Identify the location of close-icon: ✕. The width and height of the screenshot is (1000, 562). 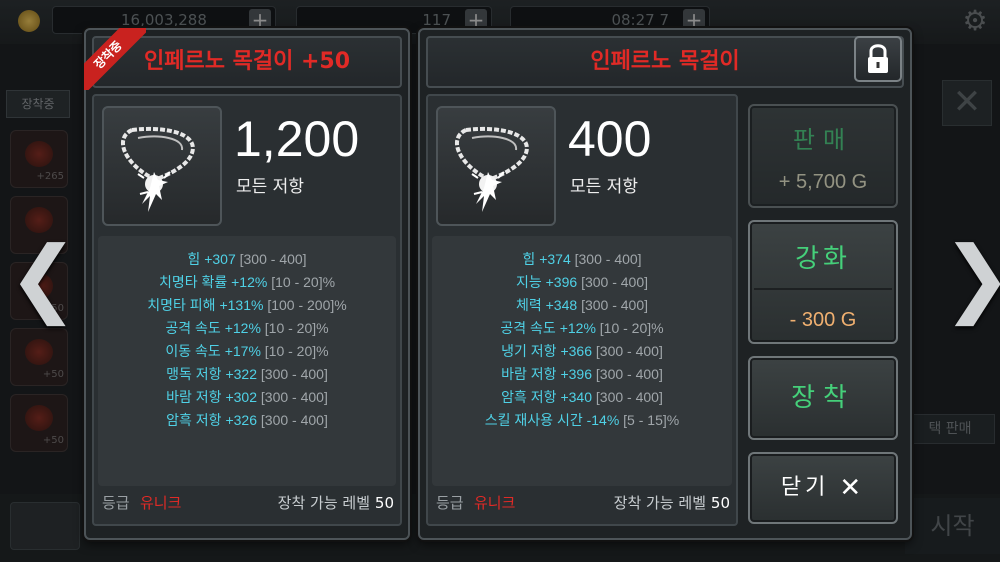
(852, 488).